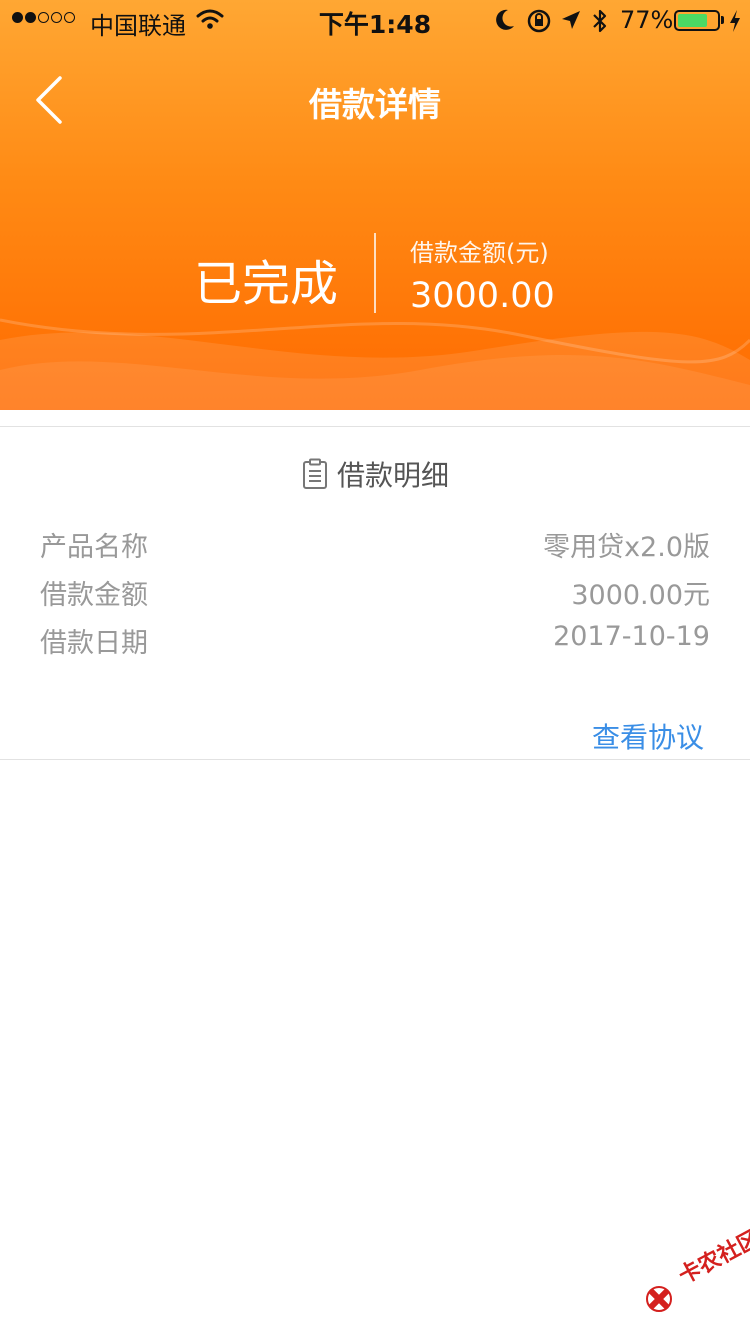  I want to click on detail-row-product: 产品名称 零用贷x2.0版, so click(375, 545).